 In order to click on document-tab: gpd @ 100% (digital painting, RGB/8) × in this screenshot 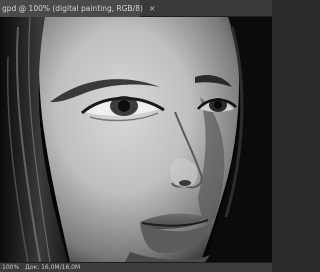, I will do `click(78, 8)`.